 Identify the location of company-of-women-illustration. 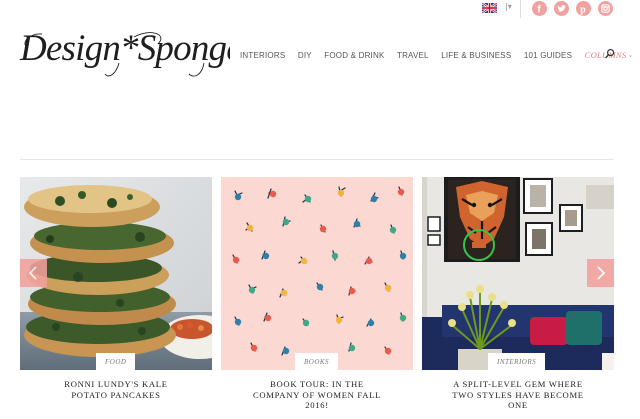
(317, 273).